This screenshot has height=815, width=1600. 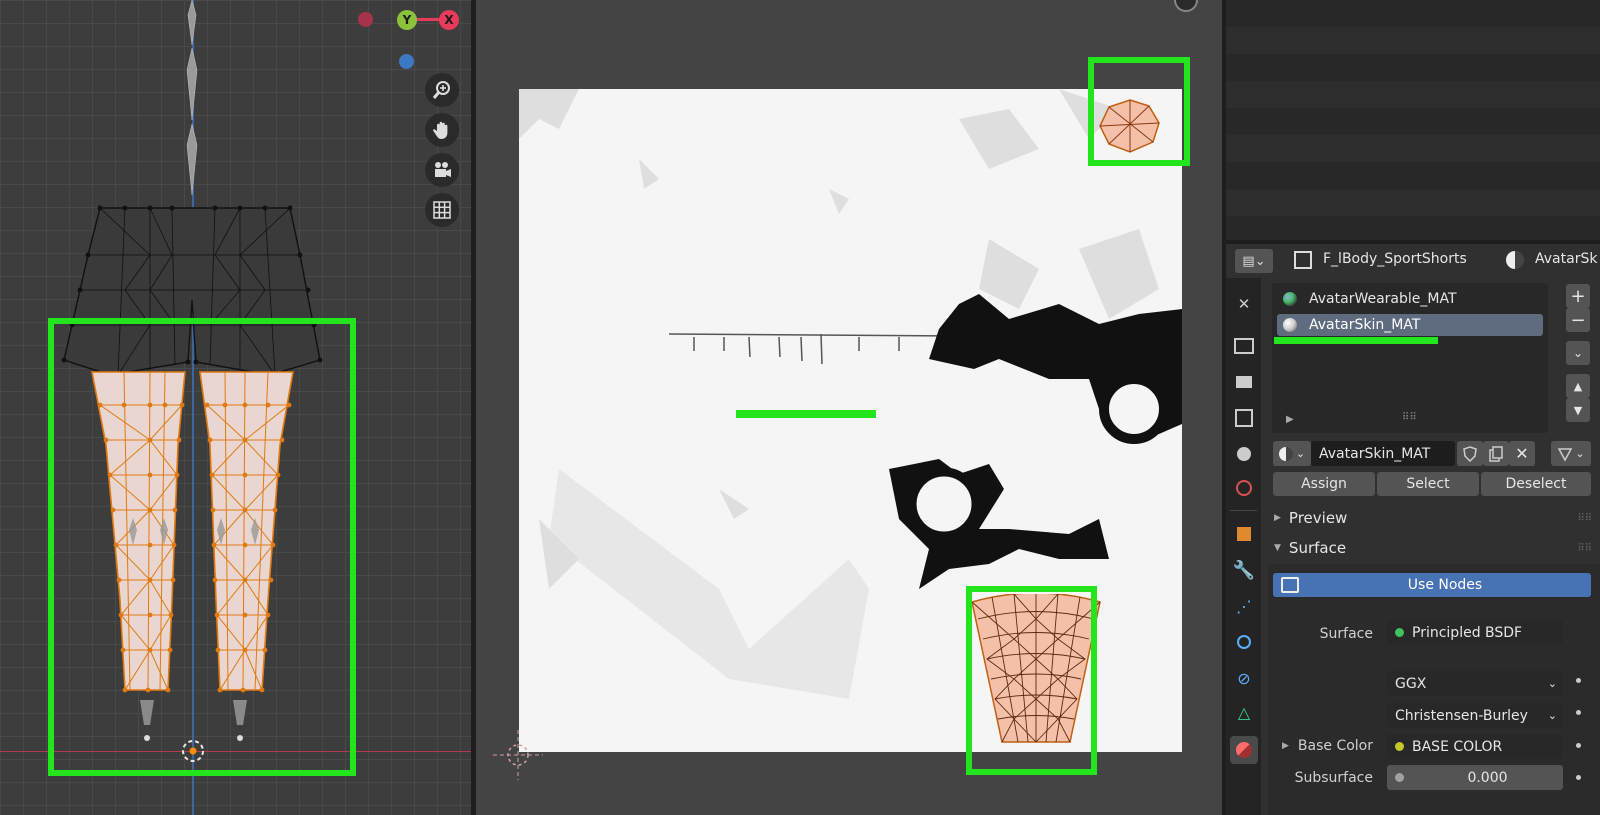 I want to click on preview-panel-header: ▶ Preview ⠿⠿, so click(x=1434, y=518).